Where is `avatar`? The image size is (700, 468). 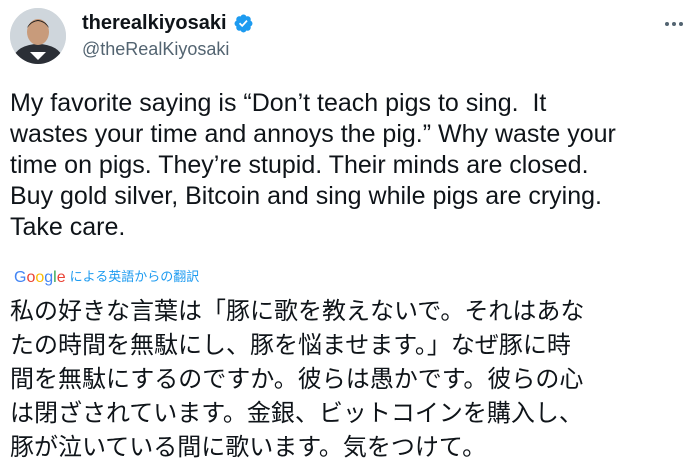 avatar is located at coordinates (38, 36).